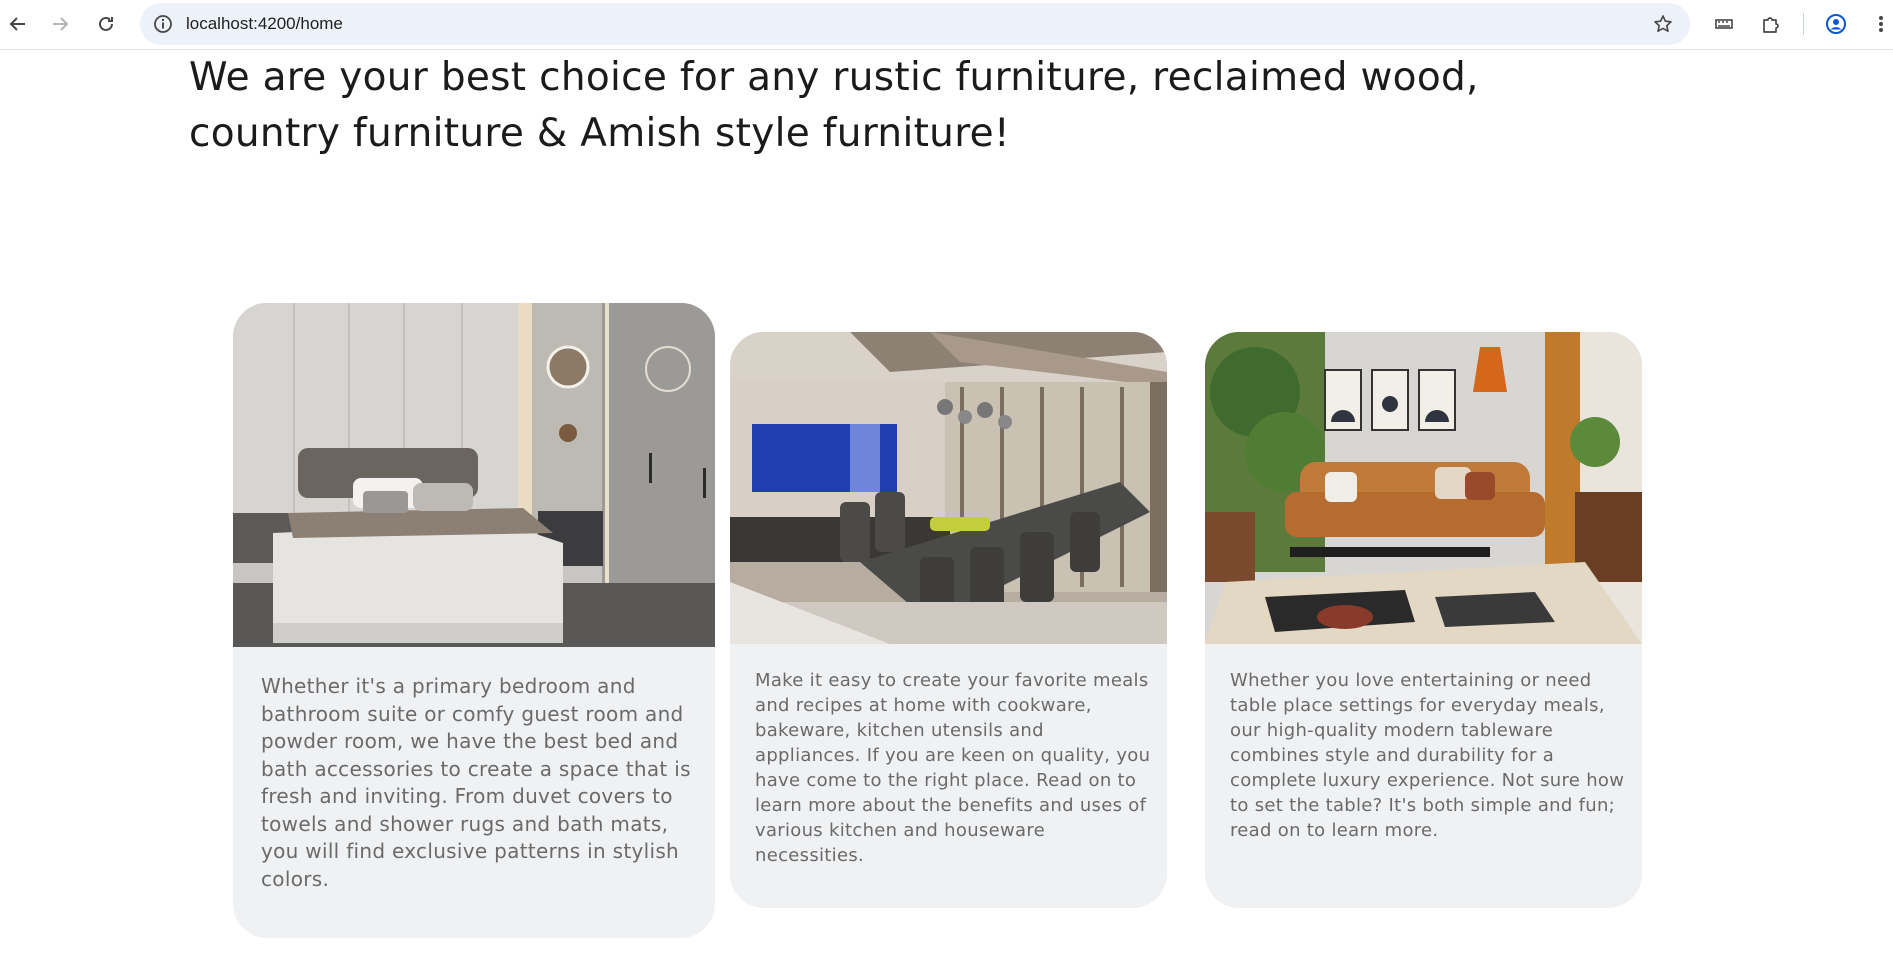 Image resolution: width=1893 pixels, height=970 pixels. What do you see at coordinates (1423, 488) in the screenshot?
I see `living-room-photo` at bounding box center [1423, 488].